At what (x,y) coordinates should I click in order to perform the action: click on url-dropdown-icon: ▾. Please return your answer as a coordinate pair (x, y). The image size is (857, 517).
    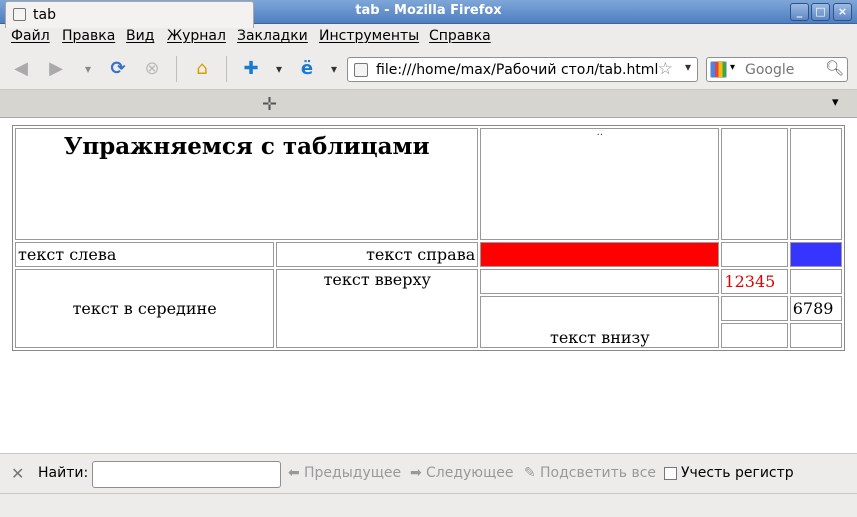
    Looking at the image, I should click on (688, 67).